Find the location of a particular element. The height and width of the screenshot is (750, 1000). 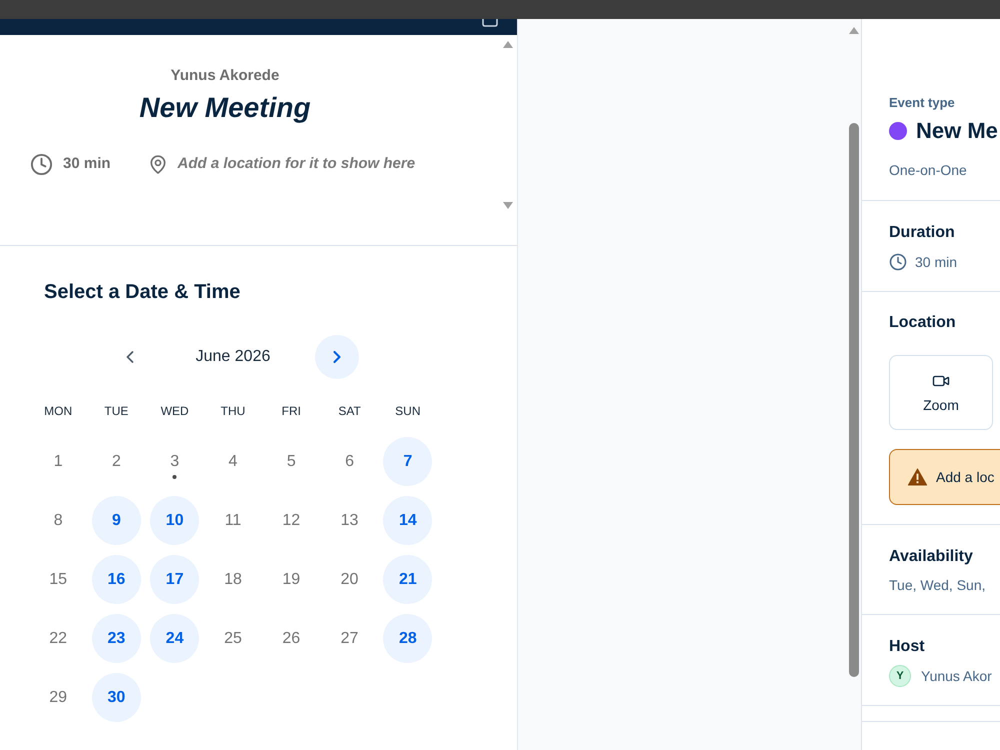

host-avatar: Y is located at coordinates (900, 676).